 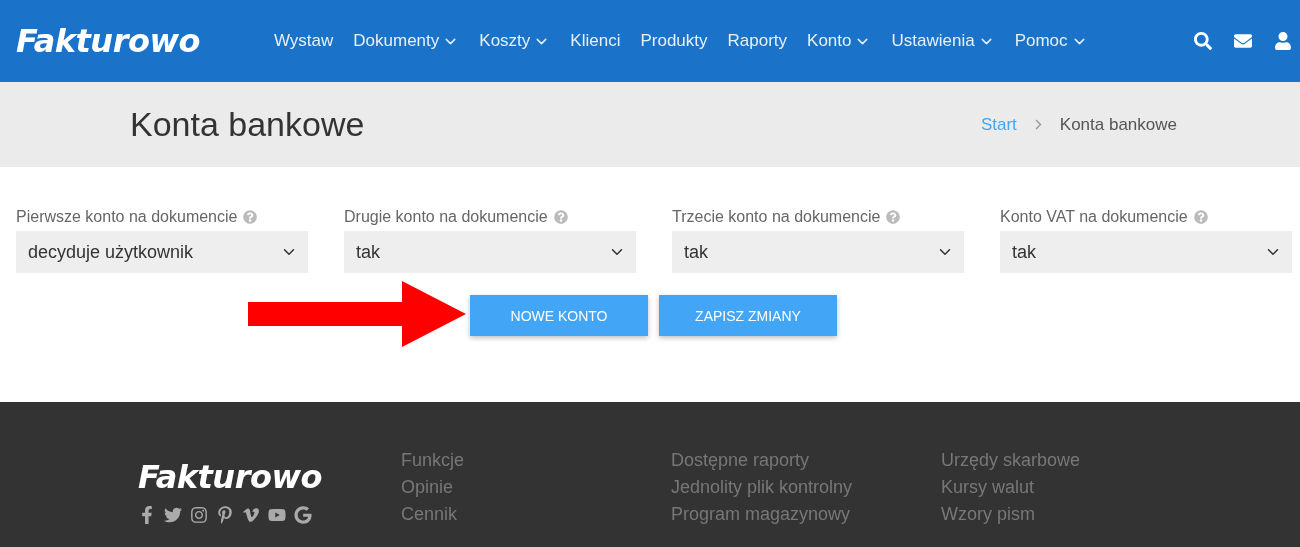 I want to click on footer-link: Program magazynowy, so click(x=806, y=514).